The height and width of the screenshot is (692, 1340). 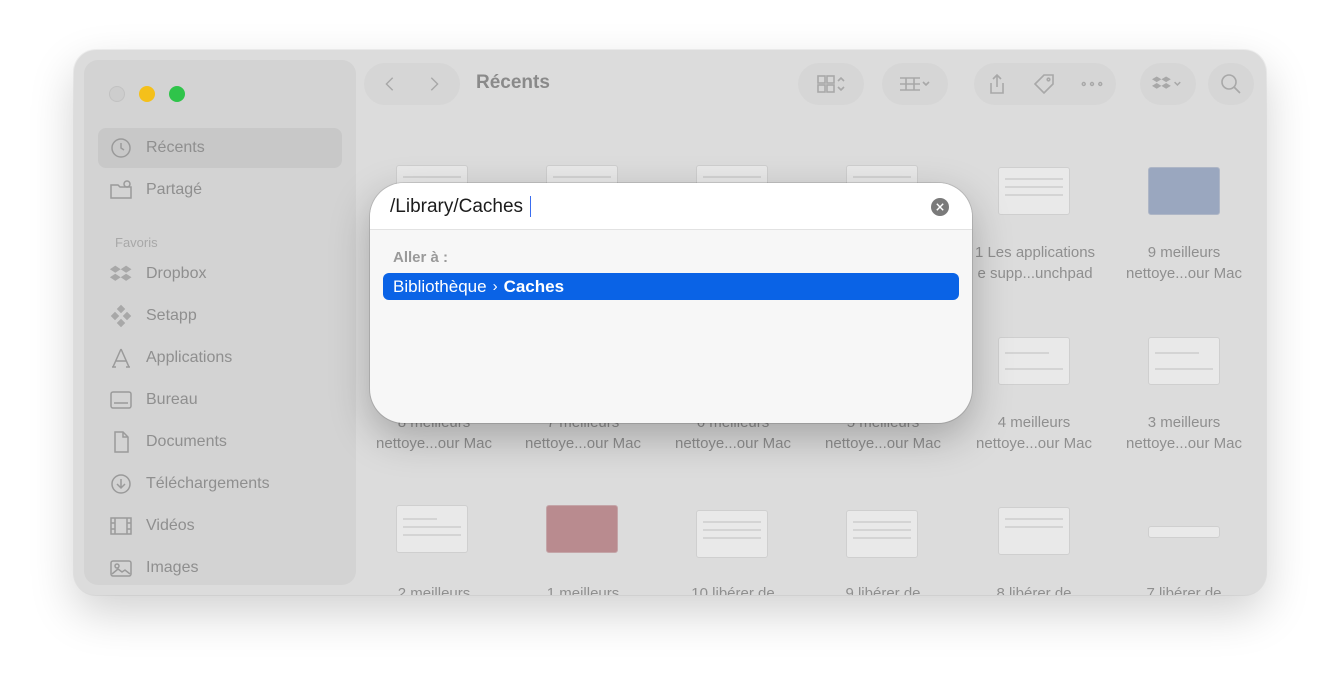 I want to click on file-item: 10 libérer de, so click(x=733, y=589).